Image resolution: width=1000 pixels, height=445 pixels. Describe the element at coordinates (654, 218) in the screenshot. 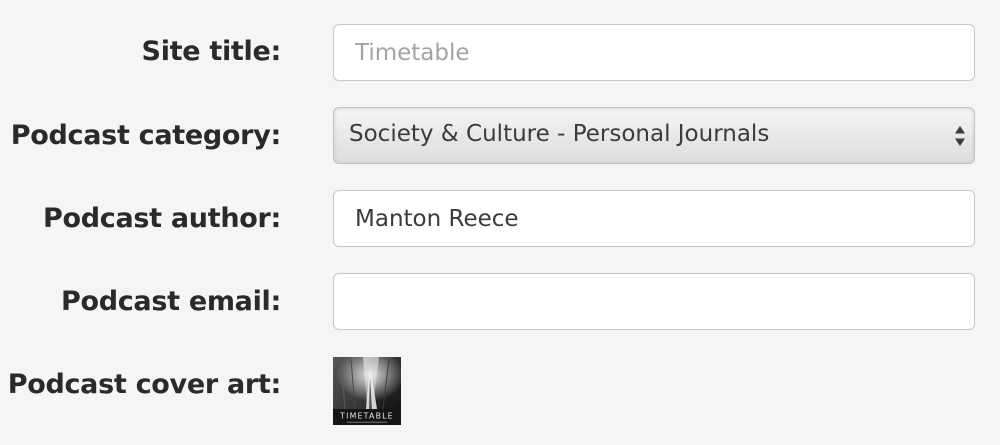

I see `podcast-author-input` at that location.